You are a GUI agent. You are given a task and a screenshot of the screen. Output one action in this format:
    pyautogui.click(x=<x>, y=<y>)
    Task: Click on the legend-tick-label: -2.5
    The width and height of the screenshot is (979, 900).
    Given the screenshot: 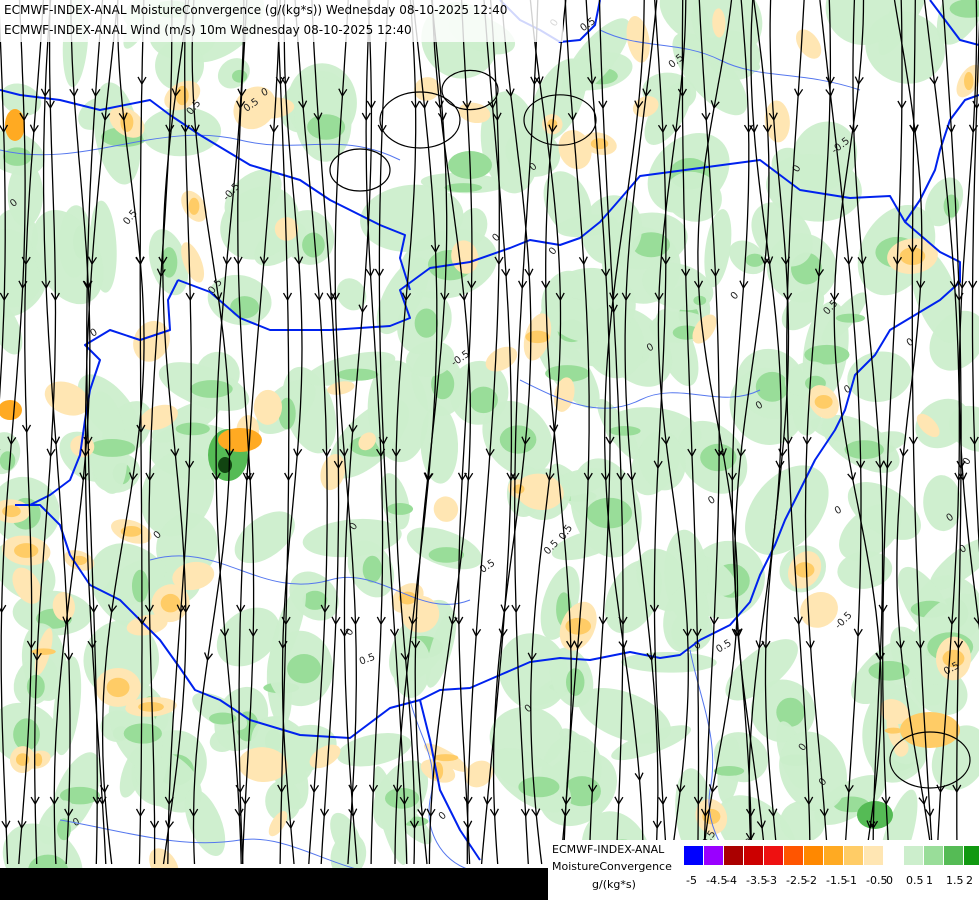 What is the action you would take?
    pyautogui.click(x=797, y=880)
    